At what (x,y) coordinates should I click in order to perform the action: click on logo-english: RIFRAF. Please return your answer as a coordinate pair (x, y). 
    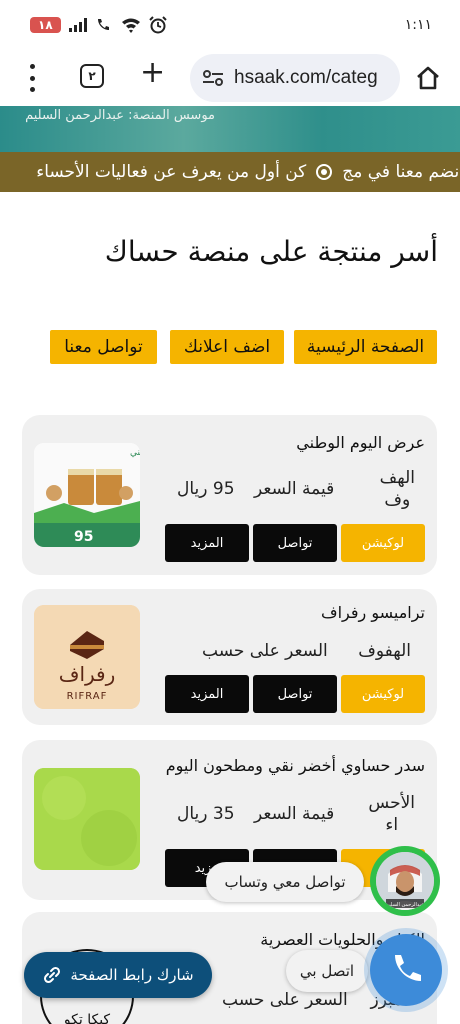
    Looking at the image, I should click on (87, 696).